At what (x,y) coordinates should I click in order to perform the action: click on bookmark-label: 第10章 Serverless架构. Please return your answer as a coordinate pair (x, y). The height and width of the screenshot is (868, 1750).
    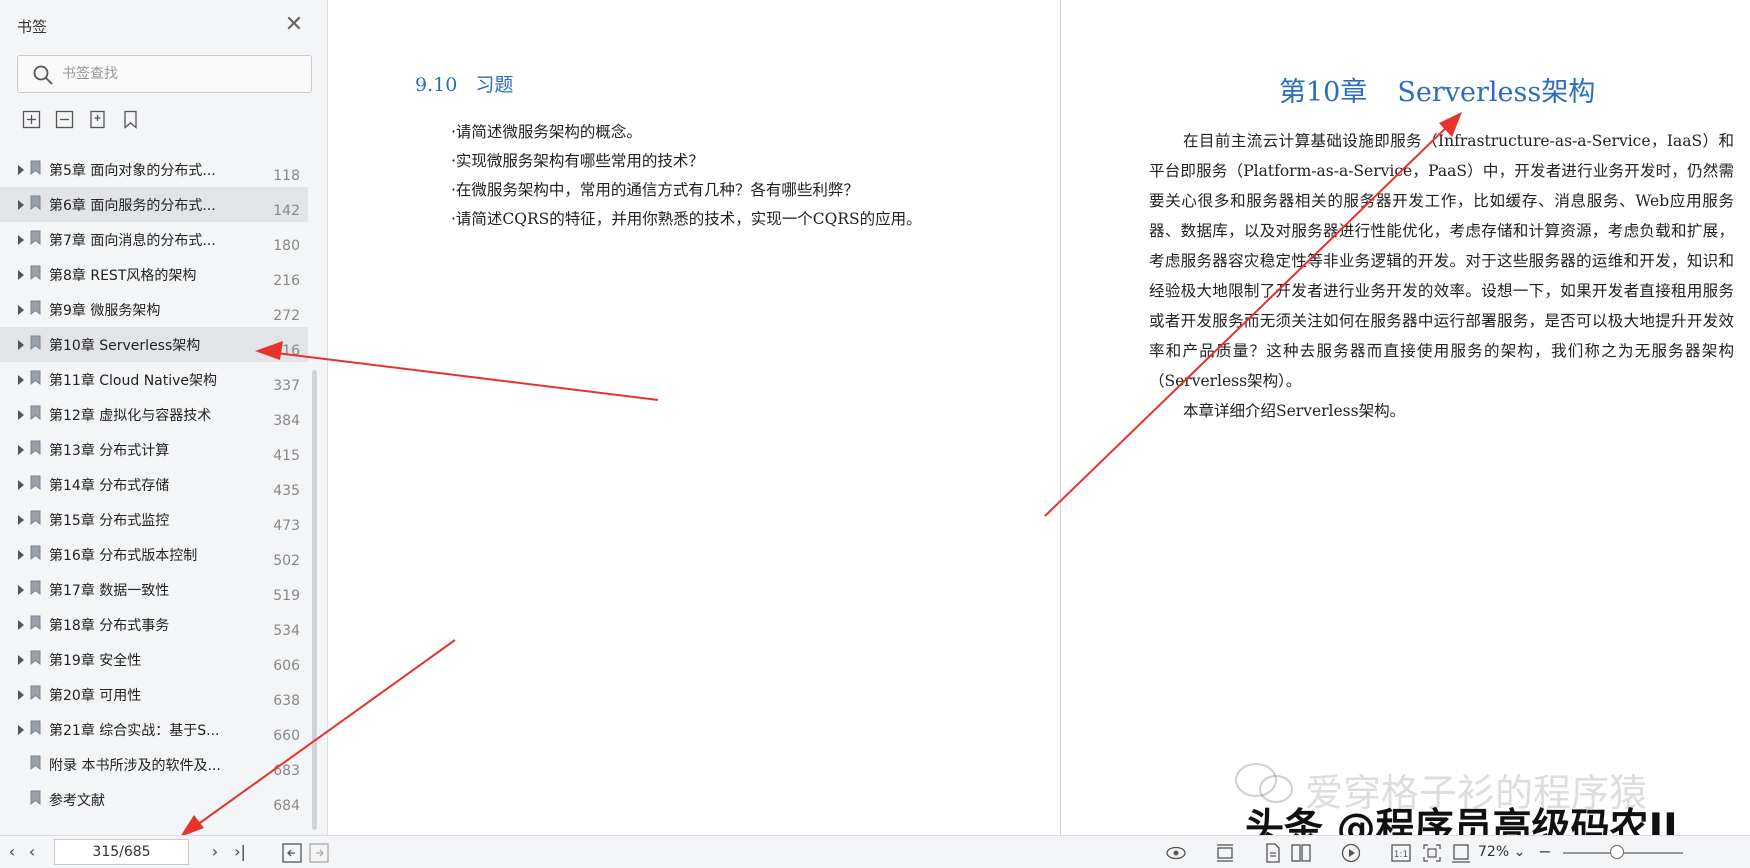
    Looking at the image, I should click on (125, 346).